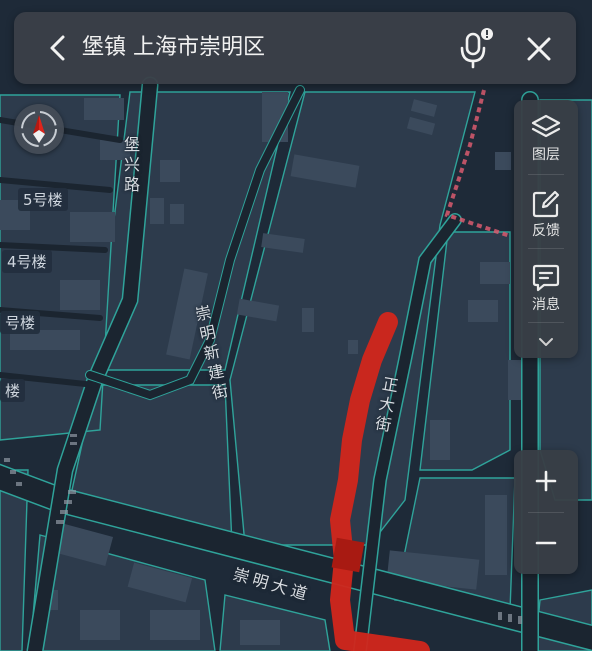 This screenshot has width=592, height=651. I want to click on zoom-in-icon, so click(546, 481).